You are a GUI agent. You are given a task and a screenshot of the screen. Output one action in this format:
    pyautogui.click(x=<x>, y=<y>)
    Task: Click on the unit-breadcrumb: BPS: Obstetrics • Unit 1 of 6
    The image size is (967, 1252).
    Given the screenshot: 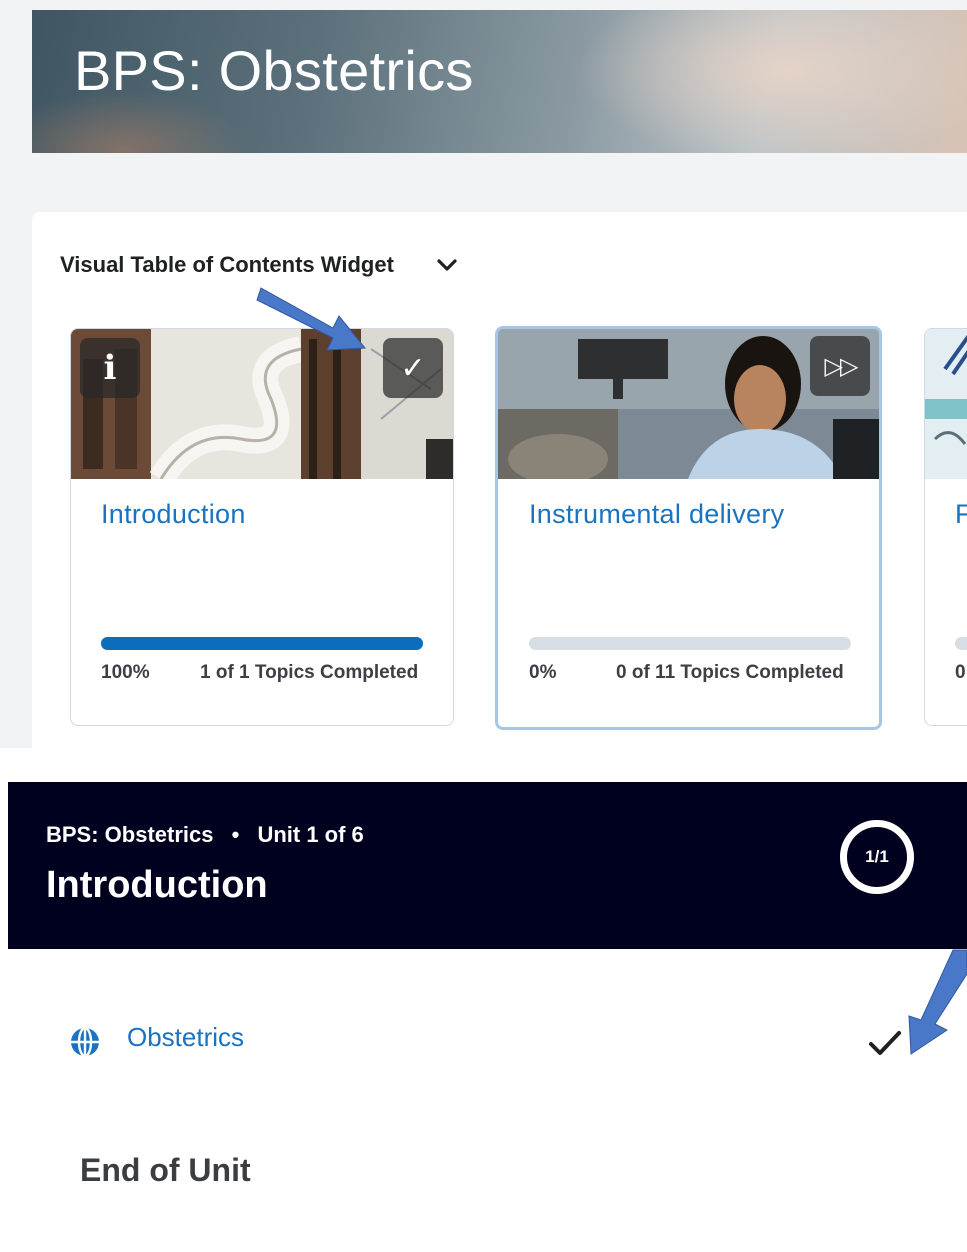 What is the action you would take?
    pyautogui.click(x=205, y=835)
    